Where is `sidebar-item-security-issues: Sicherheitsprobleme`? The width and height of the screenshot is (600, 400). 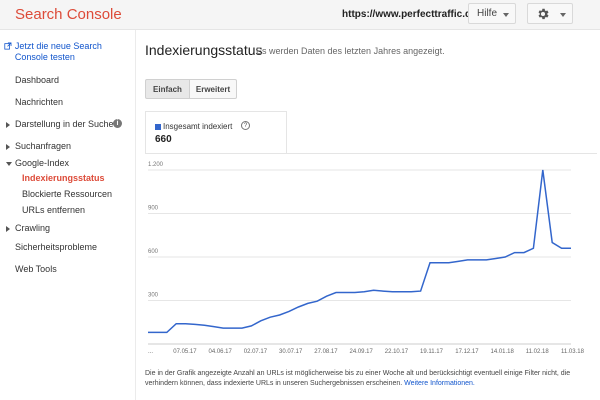
sidebar-item-security-issues: Sicherheitsprobleme is located at coordinates (56, 247).